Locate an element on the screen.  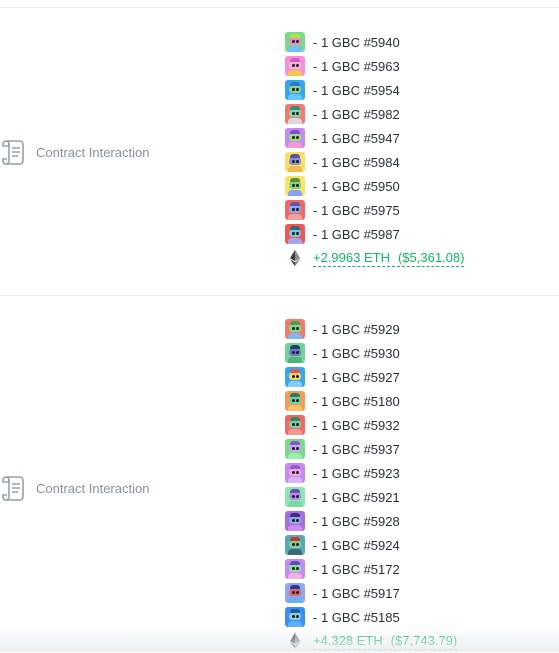
token-transfer-item: - 1 GBC #5930 is located at coordinates (371, 353).